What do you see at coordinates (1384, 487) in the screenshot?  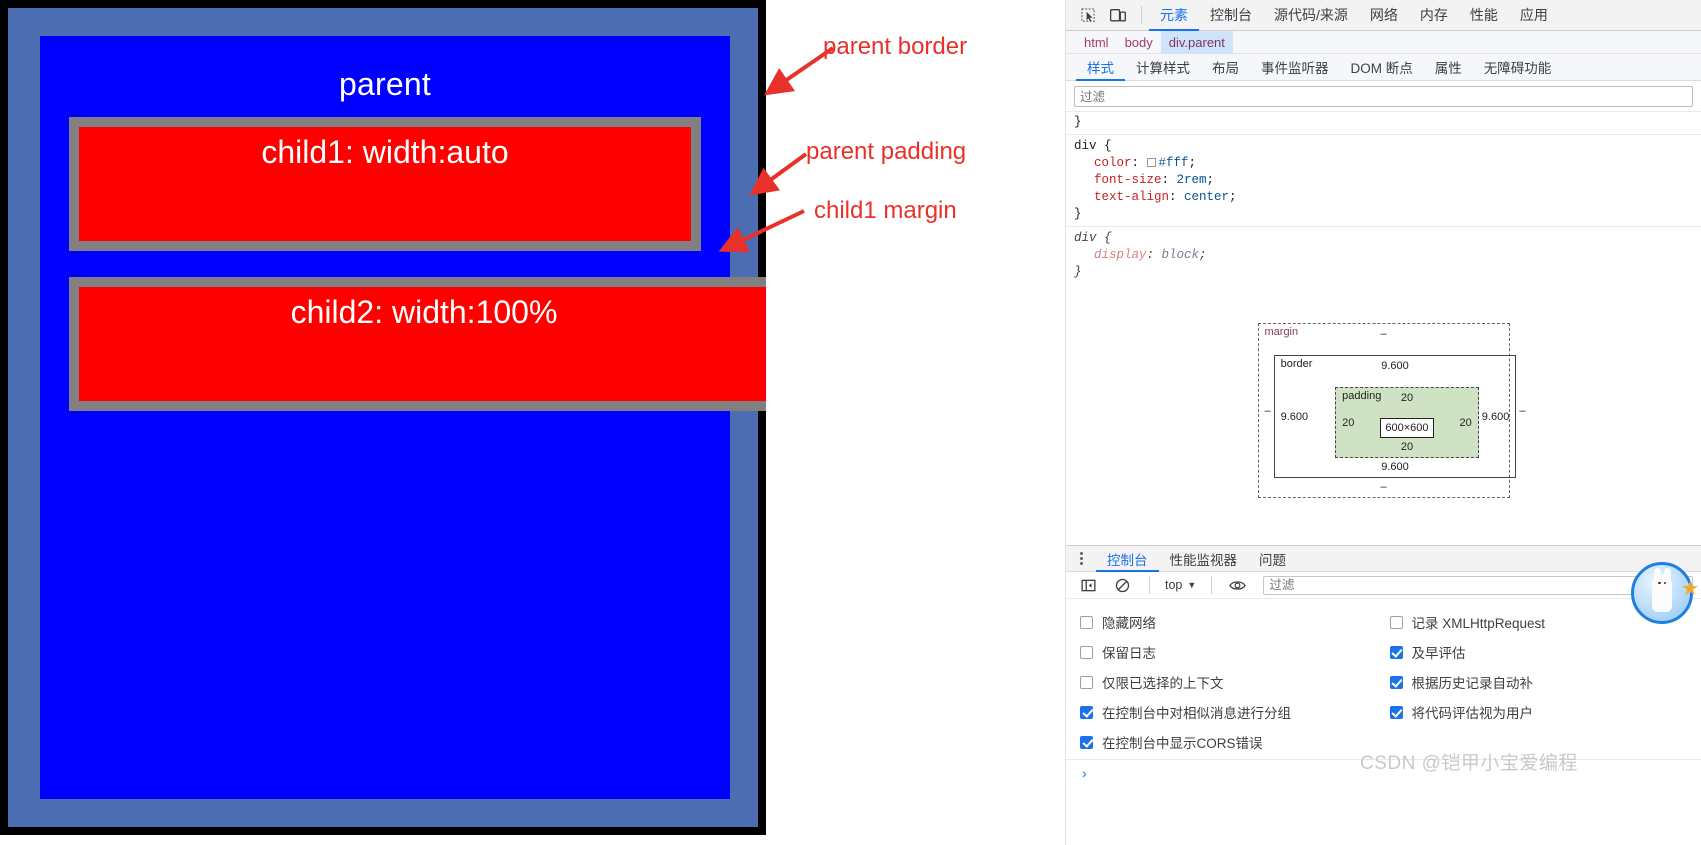 I see `margin-bottom-value: –` at bounding box center [1384, 487].